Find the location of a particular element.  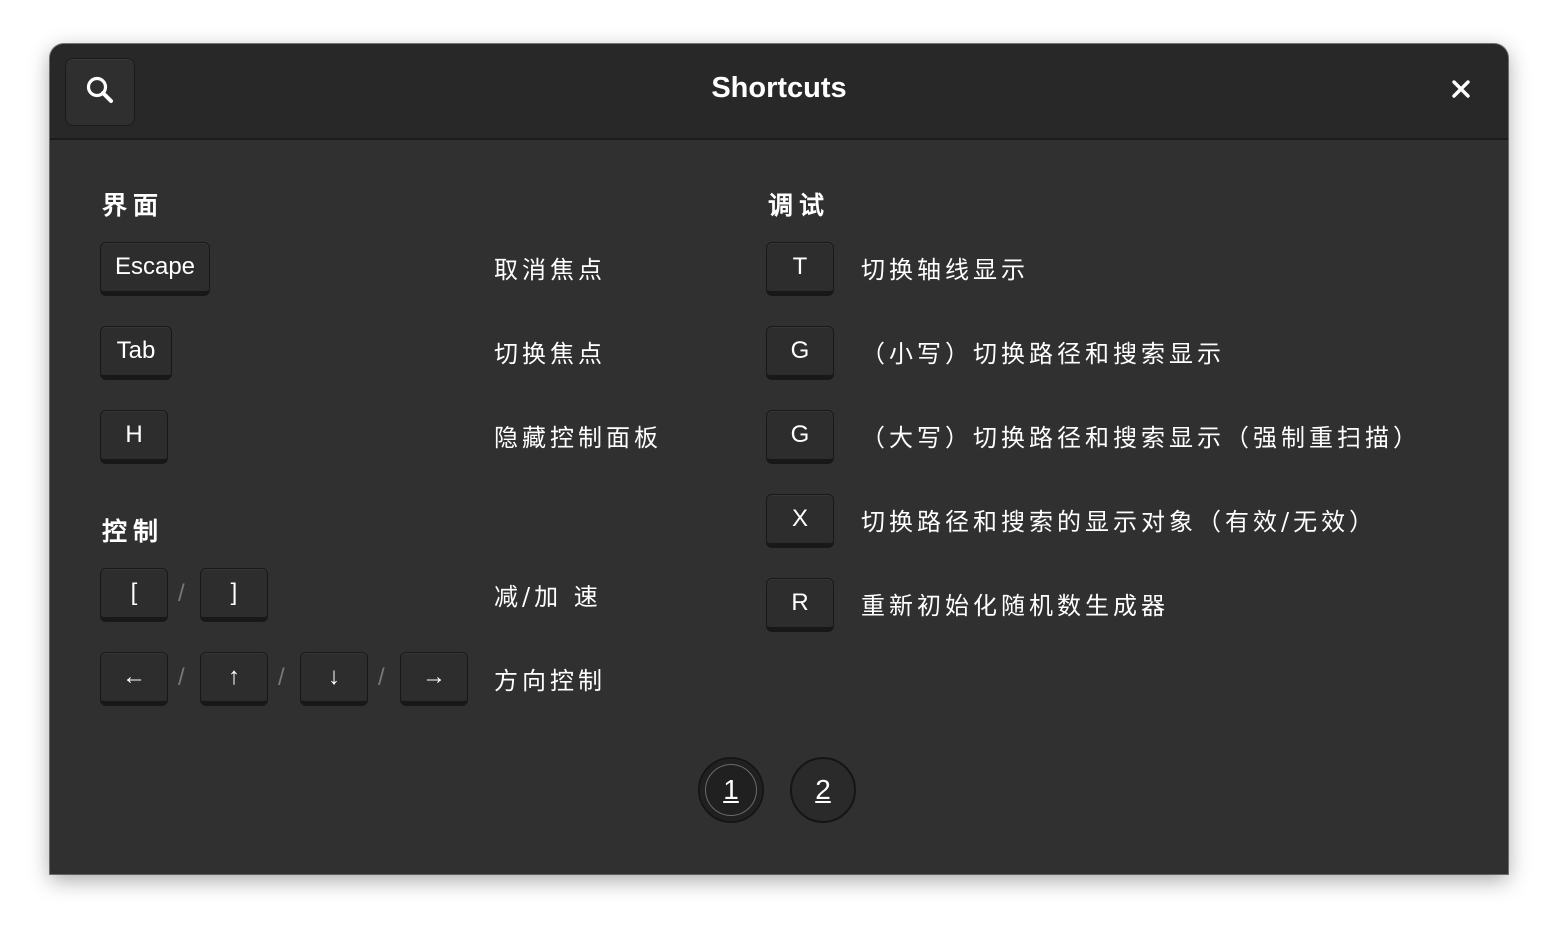

key-bracket-right: ] is located at coordinates (234, 595).